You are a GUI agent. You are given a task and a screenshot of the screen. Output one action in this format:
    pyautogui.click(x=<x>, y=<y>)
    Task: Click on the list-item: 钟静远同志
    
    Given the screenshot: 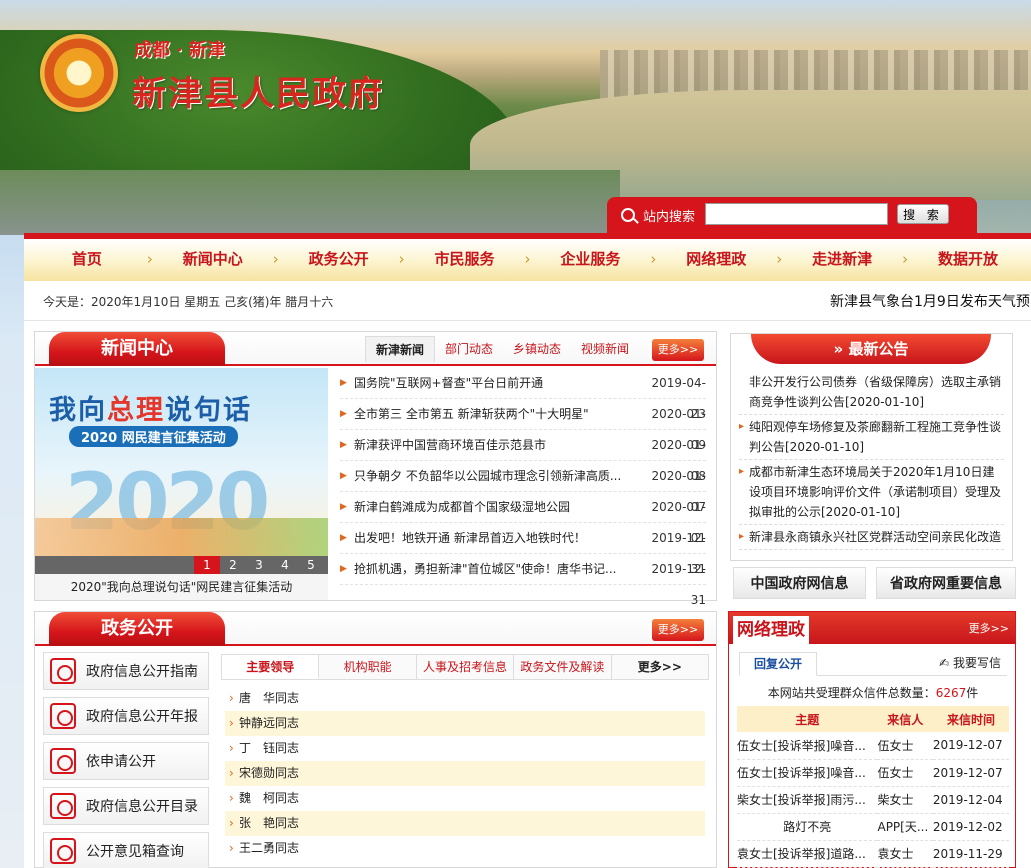 What is the action you would take?
    pyautogui.click(x=465, y=723)
    